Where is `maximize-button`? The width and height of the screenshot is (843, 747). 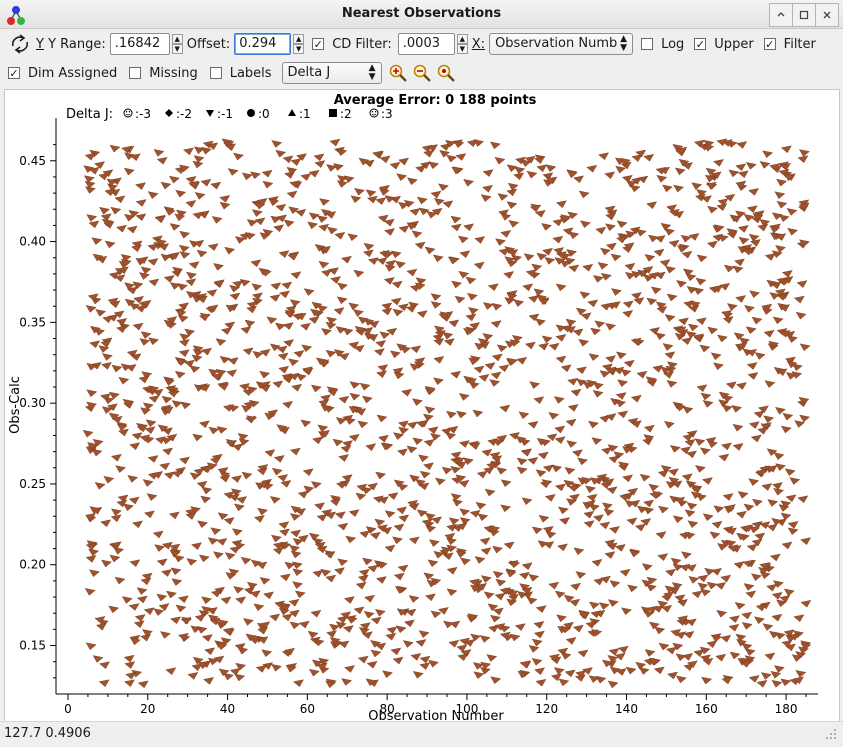
maximize-button is located at coordinates (804, 15).